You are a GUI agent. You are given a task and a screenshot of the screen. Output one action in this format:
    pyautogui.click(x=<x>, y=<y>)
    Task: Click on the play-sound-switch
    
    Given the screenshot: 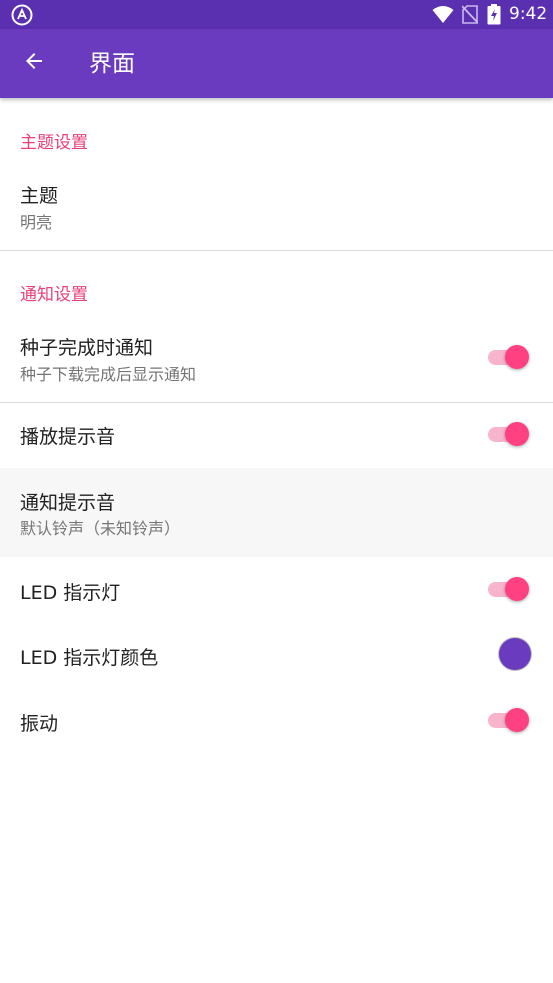 What is the action you would take?
    pyautogui.click(x=509, y=434)
    